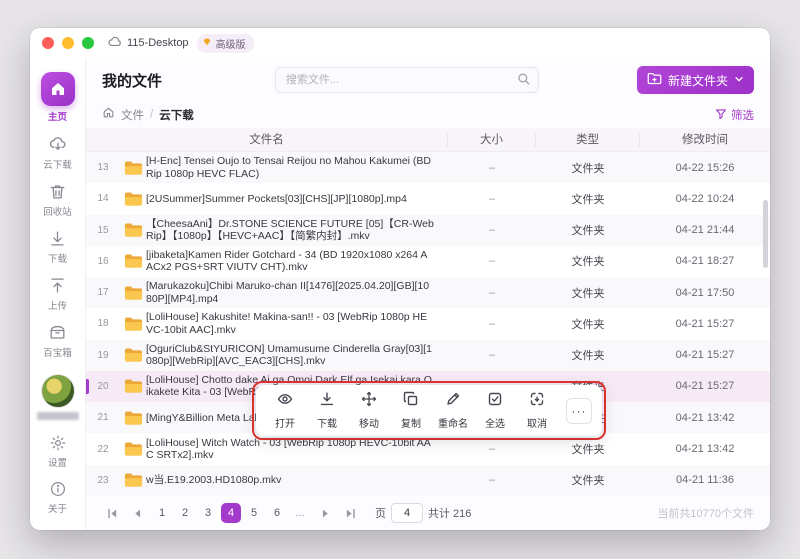 The image size is (800, 559). I want to click on minimize-window-button, so click(68, 43).